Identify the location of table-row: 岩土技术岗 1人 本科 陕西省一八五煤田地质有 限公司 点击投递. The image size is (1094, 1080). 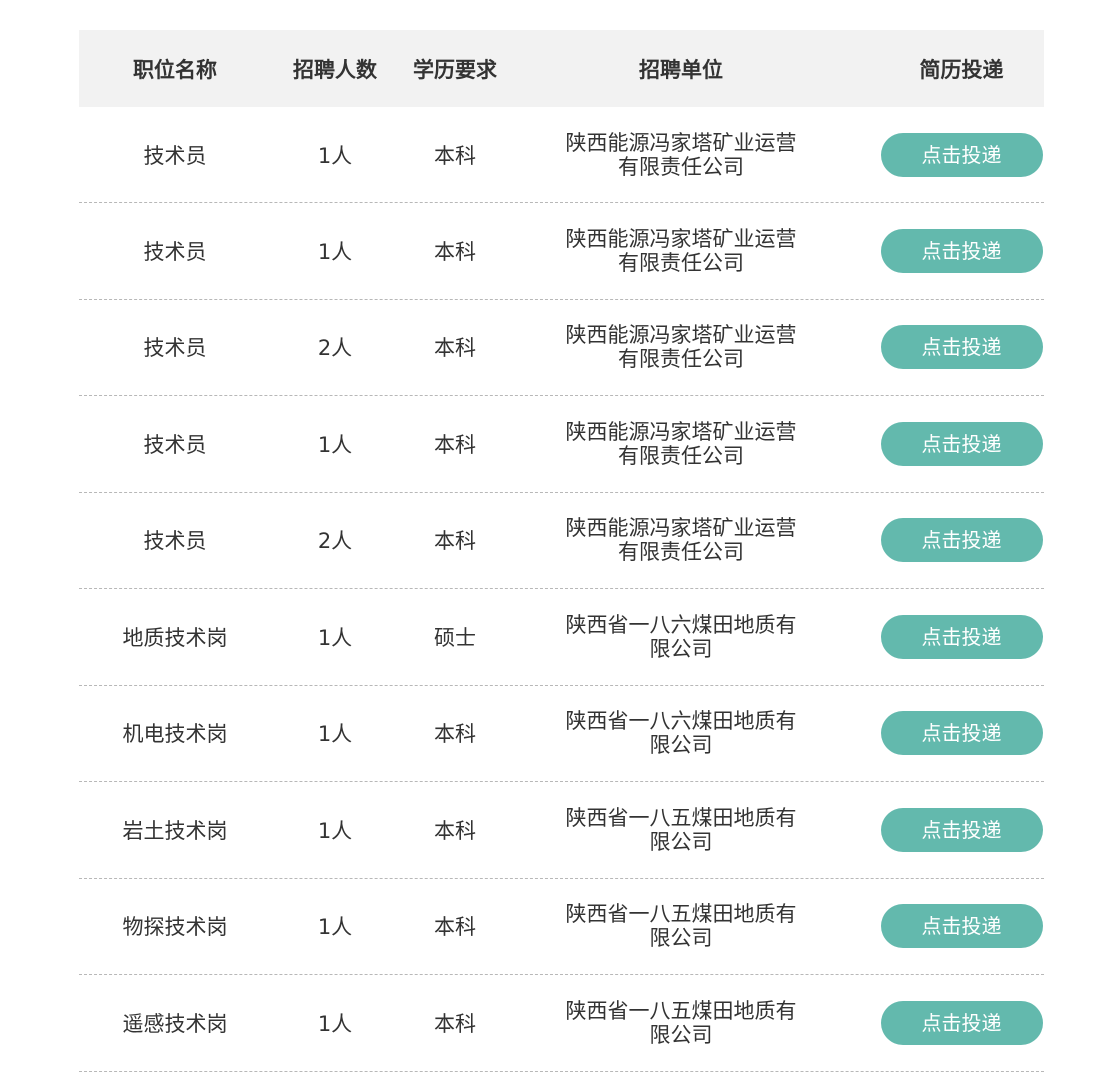
(561, 830).